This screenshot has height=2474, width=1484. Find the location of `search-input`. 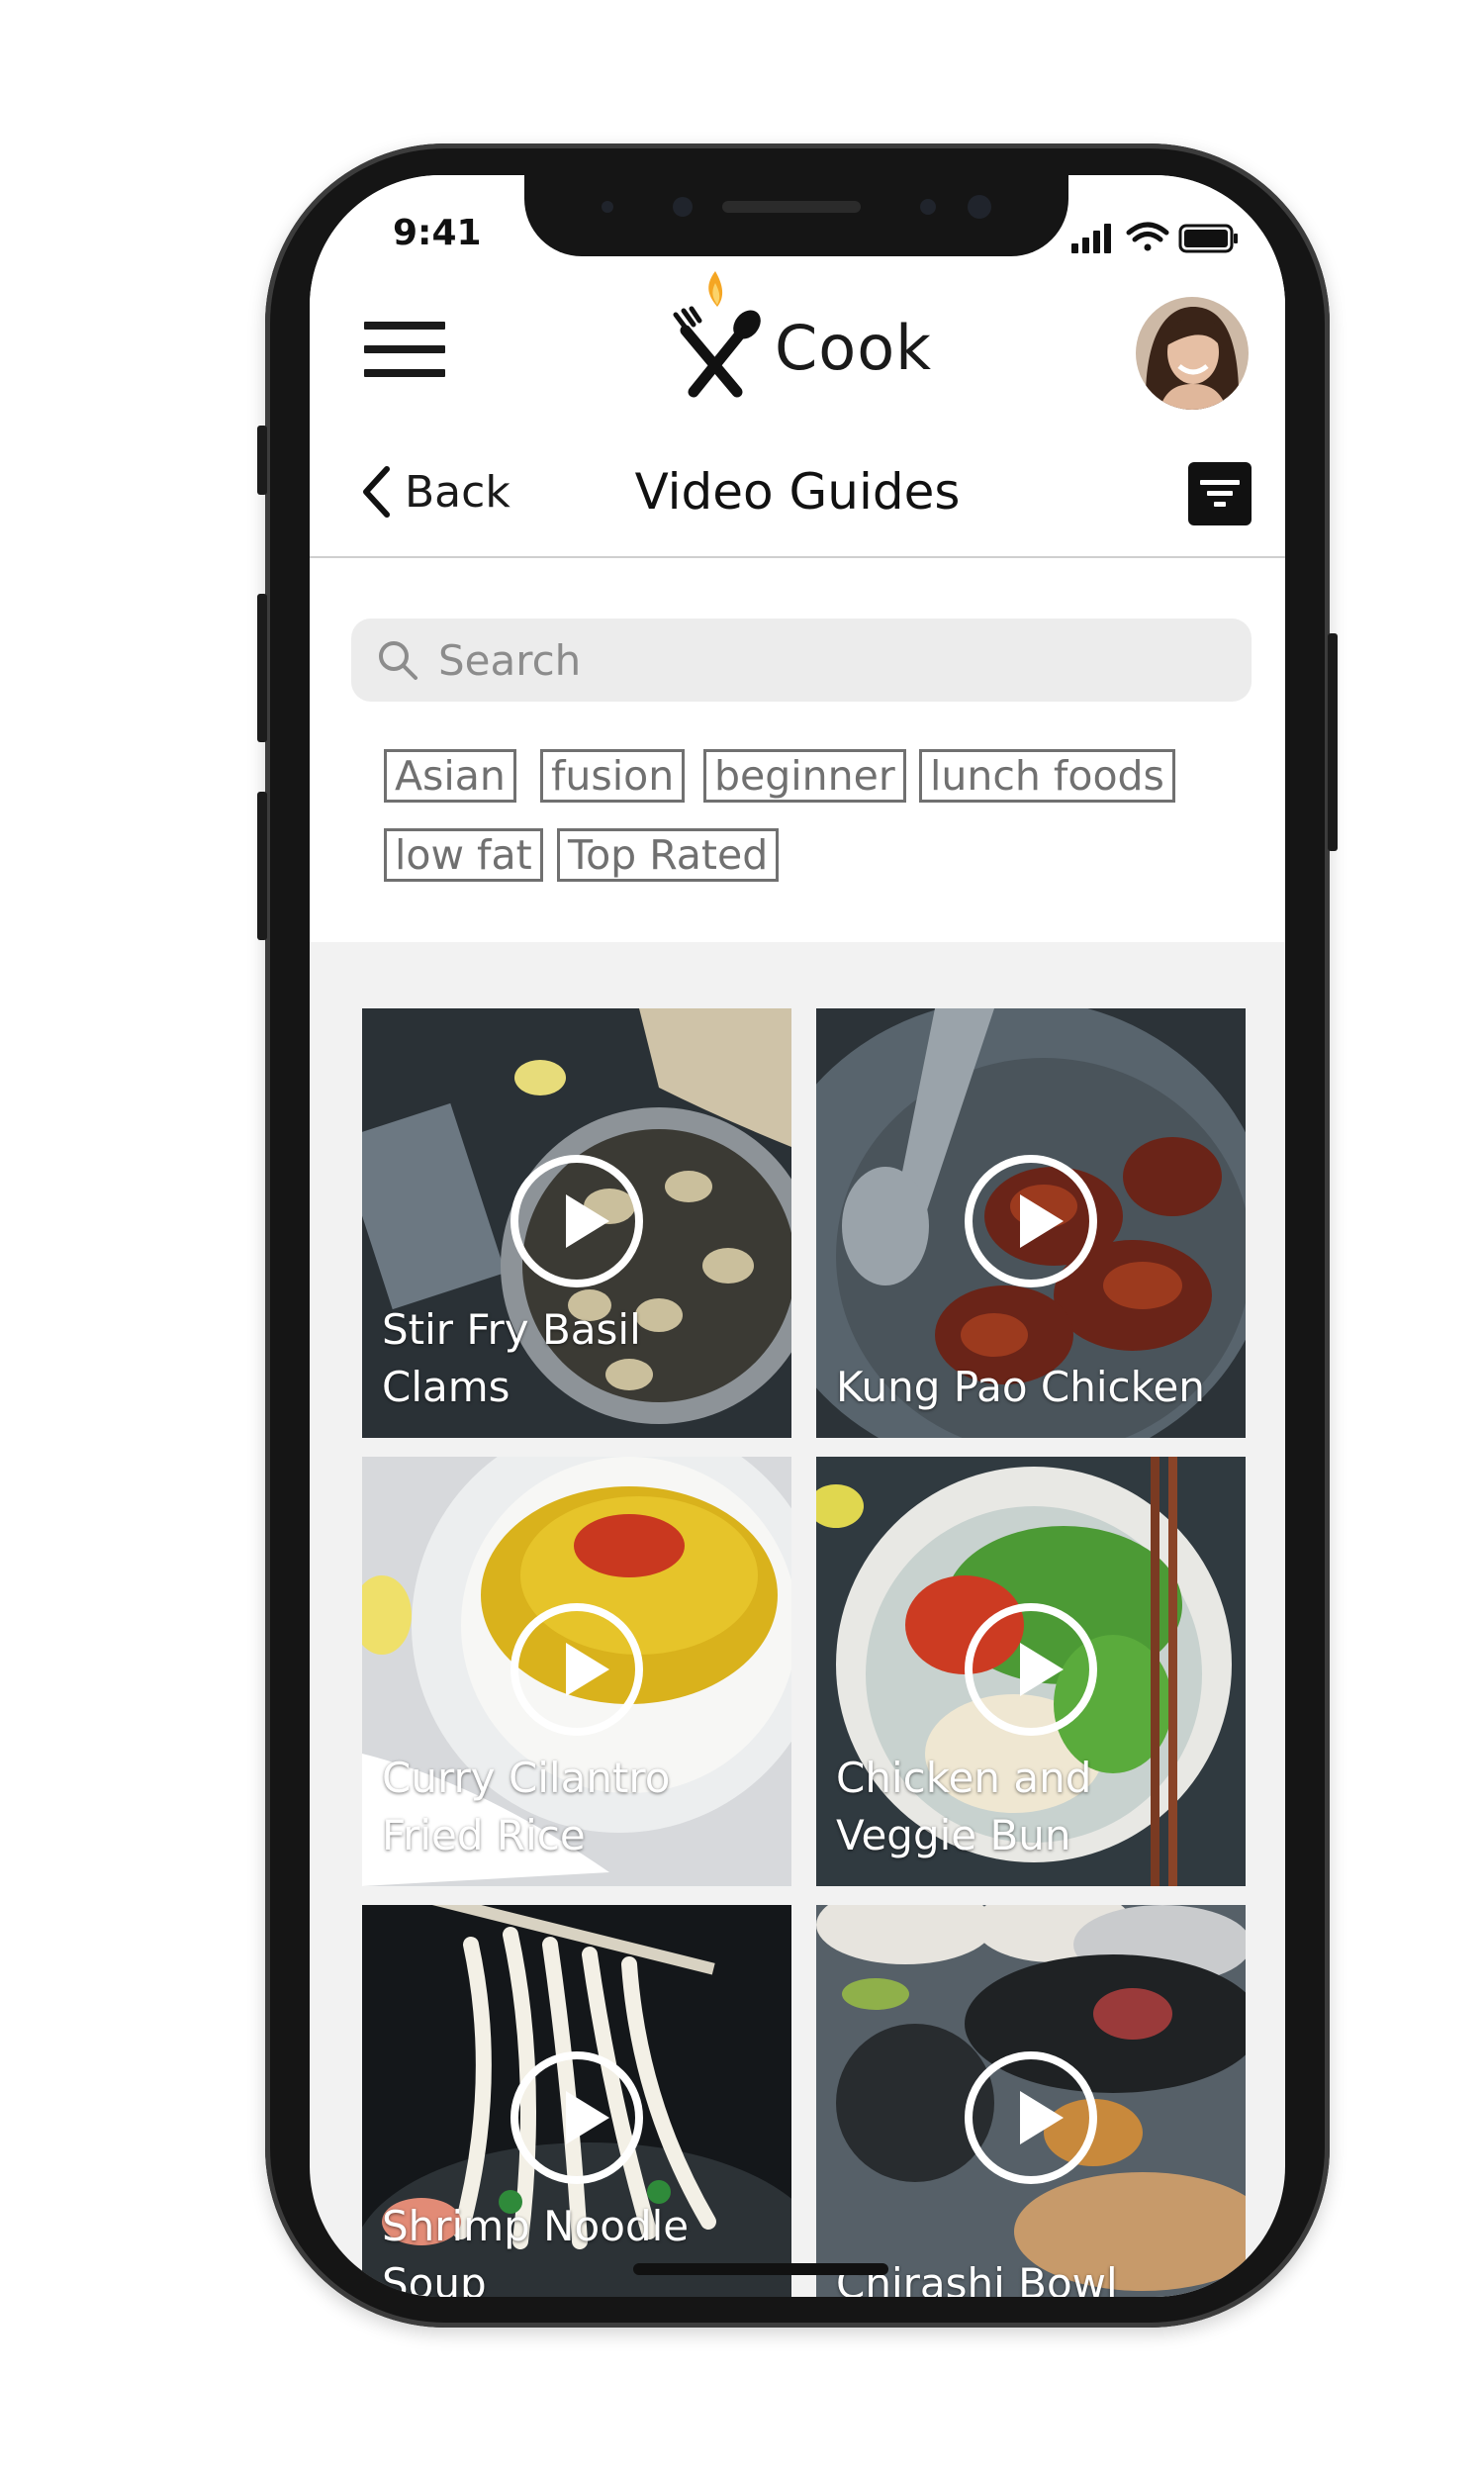

search-input is located at coordinates (824, 660).